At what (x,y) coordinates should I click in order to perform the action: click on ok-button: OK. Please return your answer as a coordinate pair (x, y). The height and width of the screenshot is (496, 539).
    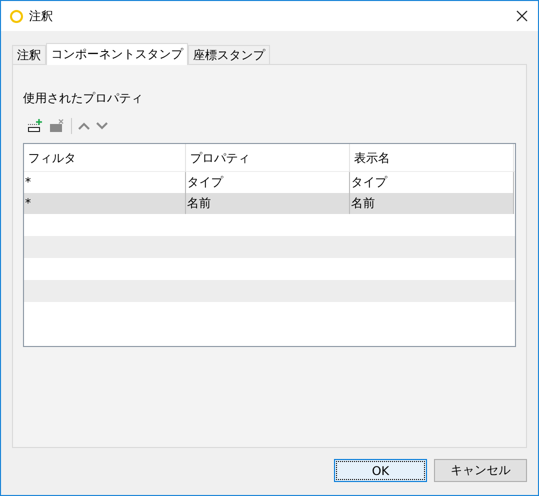
    Looking at the image, I should click on (380, 470).